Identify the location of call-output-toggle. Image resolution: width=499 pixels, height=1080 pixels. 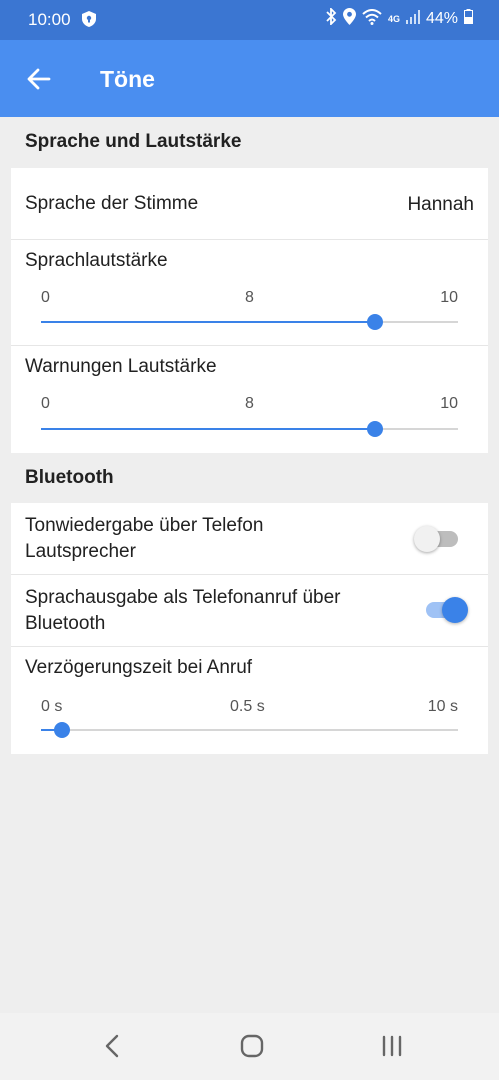
(445, 610).